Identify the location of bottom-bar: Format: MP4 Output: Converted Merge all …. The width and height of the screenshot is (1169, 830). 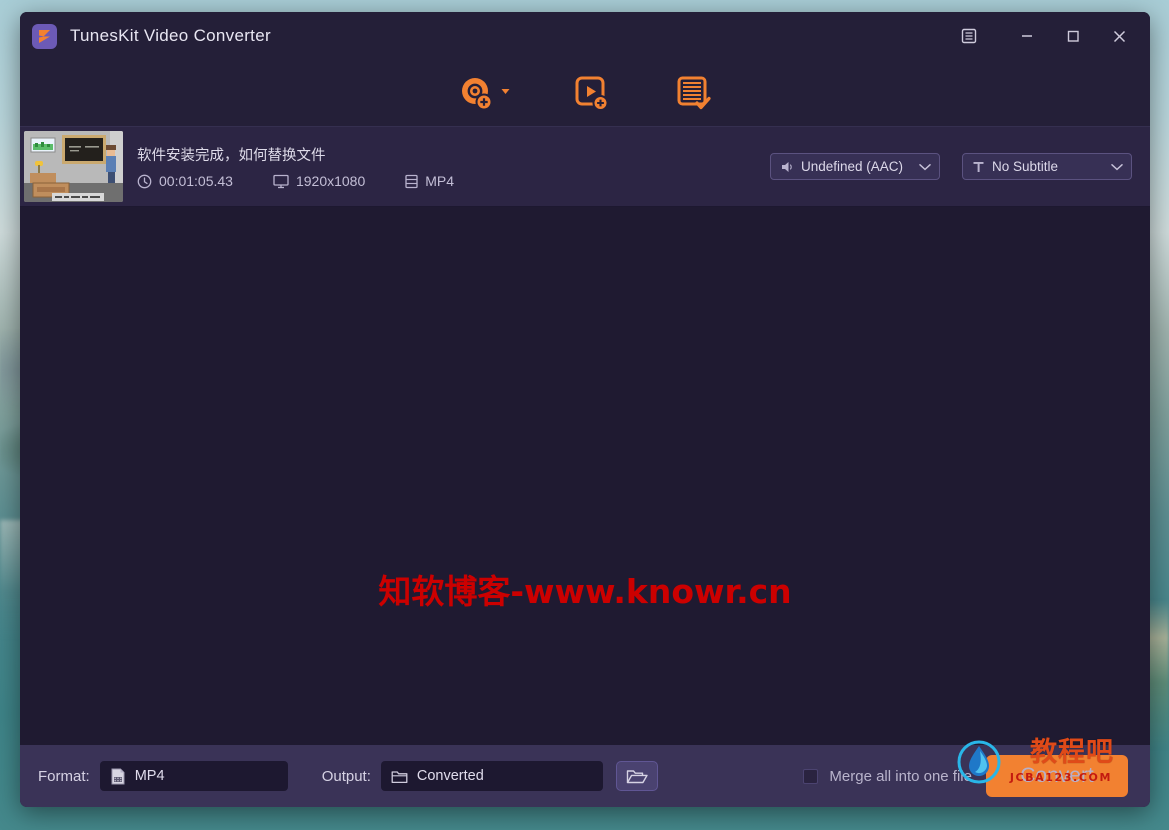
(585, 773).